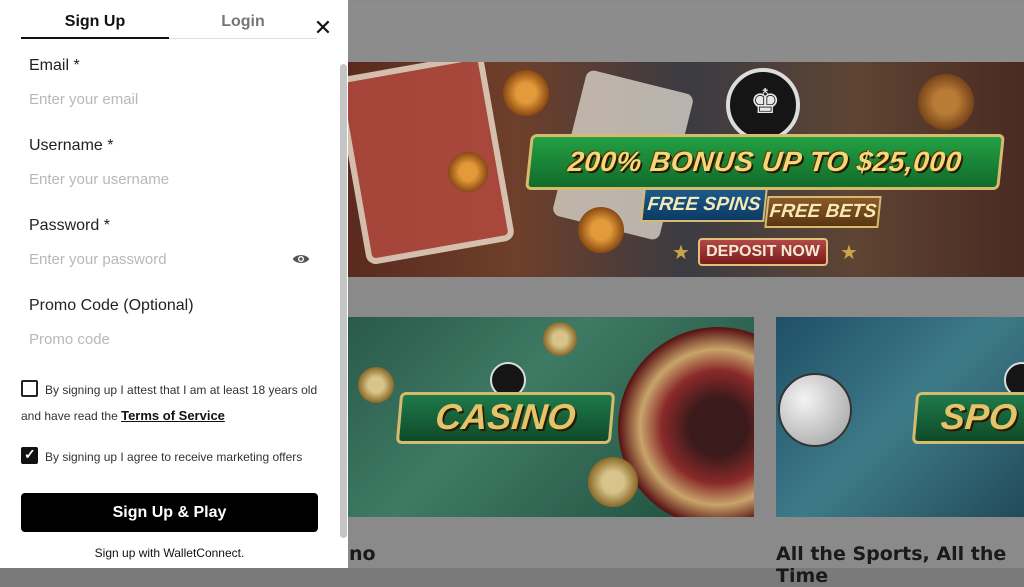  I want to click on auth-tabs: Sign Up Login, so click(169, 24).